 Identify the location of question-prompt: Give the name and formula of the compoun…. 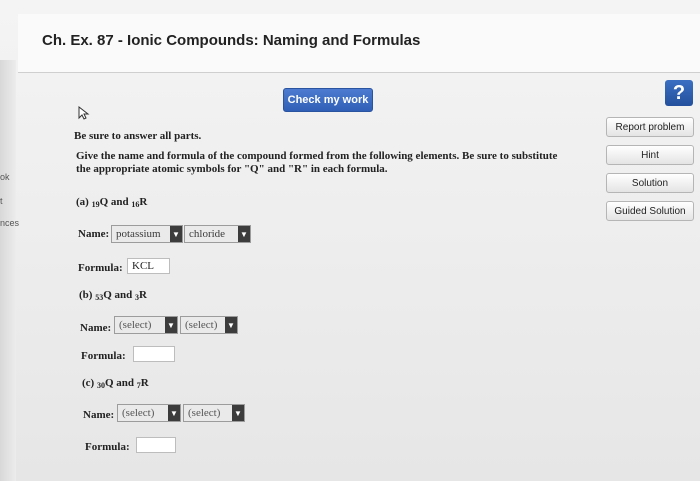
(317, 156).